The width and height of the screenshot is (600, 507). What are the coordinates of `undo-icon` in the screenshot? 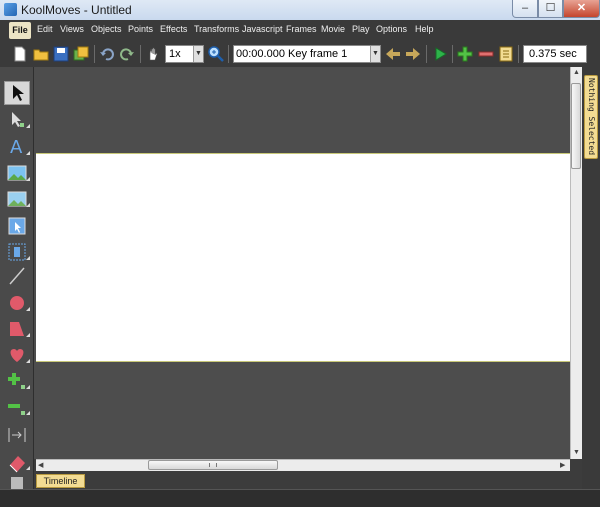 It's located at (107, 54).